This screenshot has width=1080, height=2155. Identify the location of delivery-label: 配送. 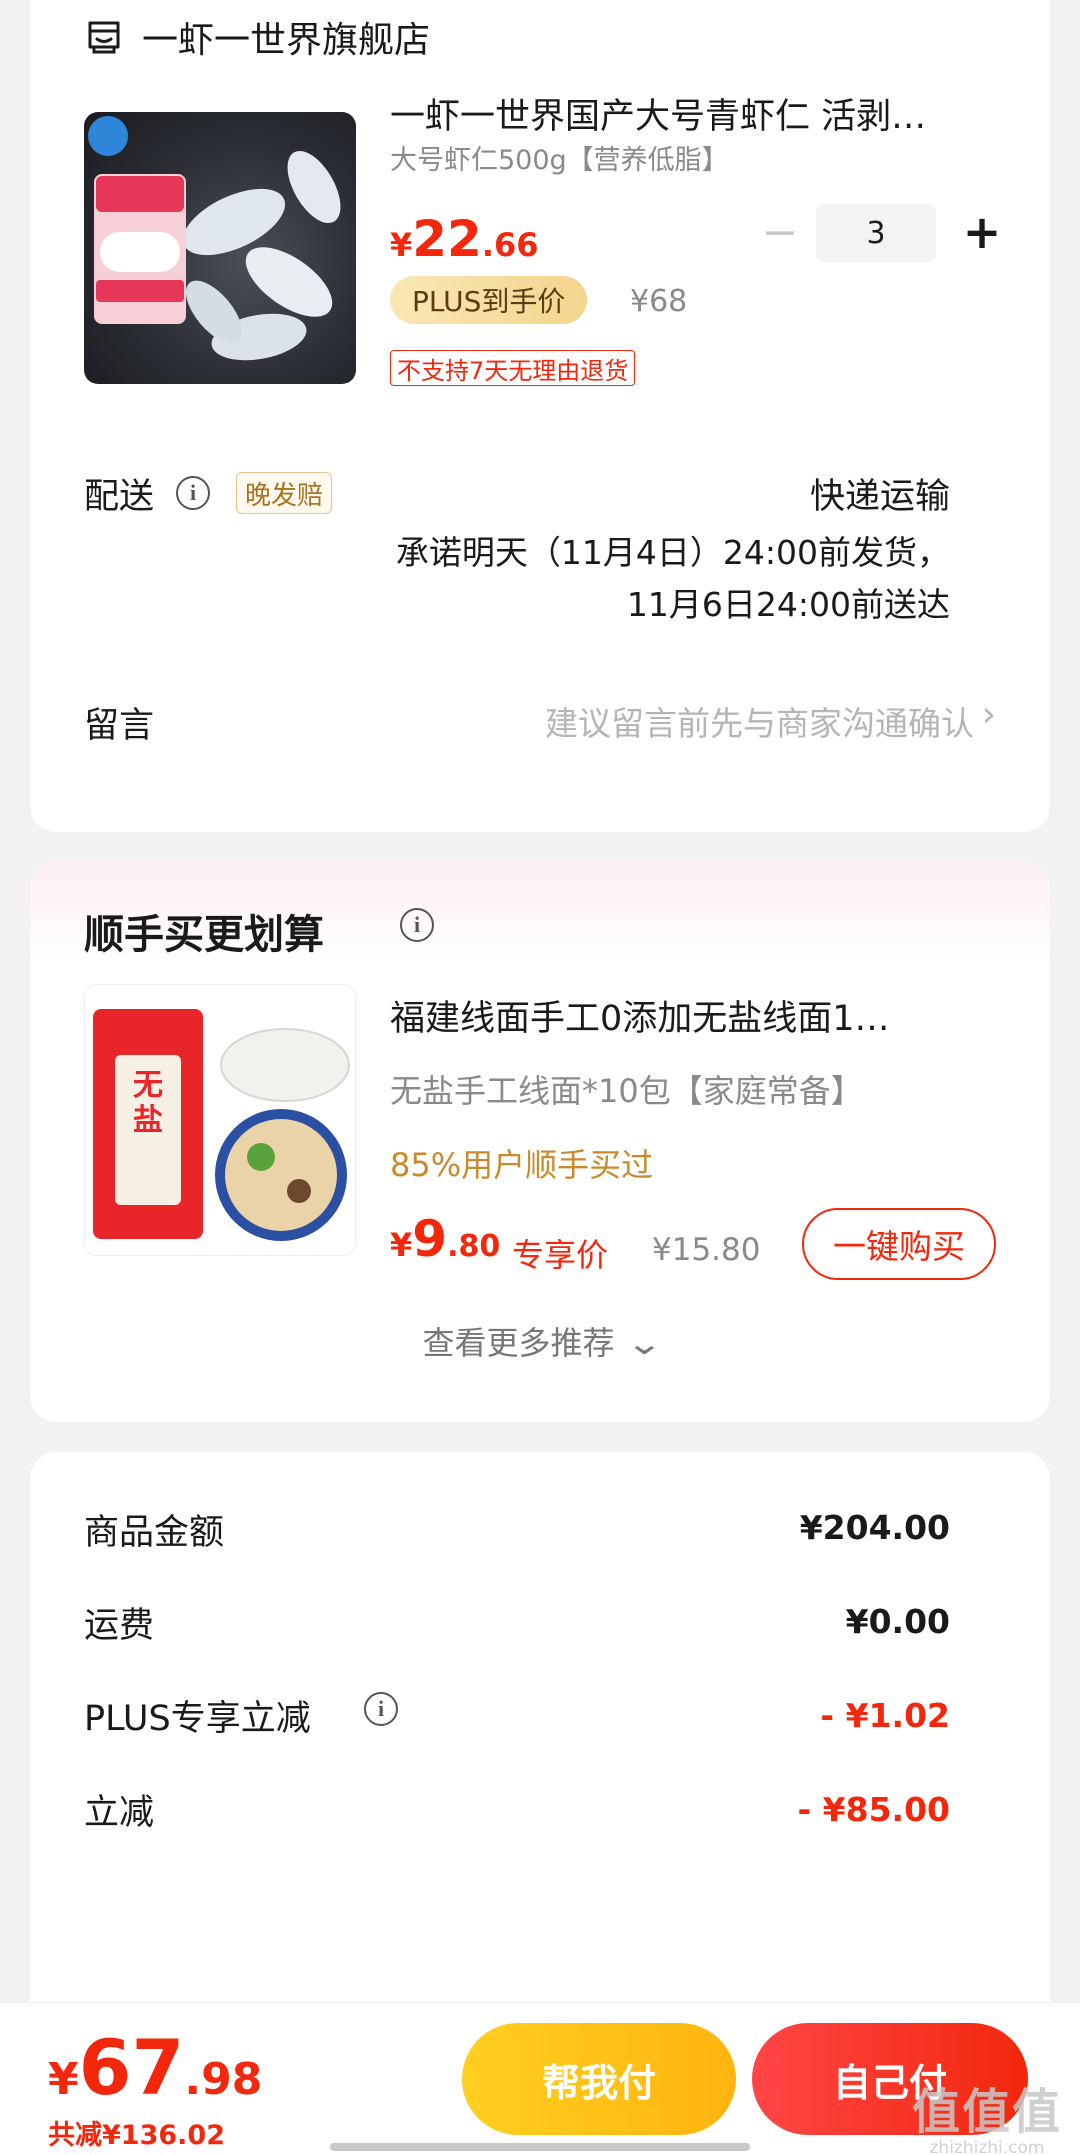
(119, 497).